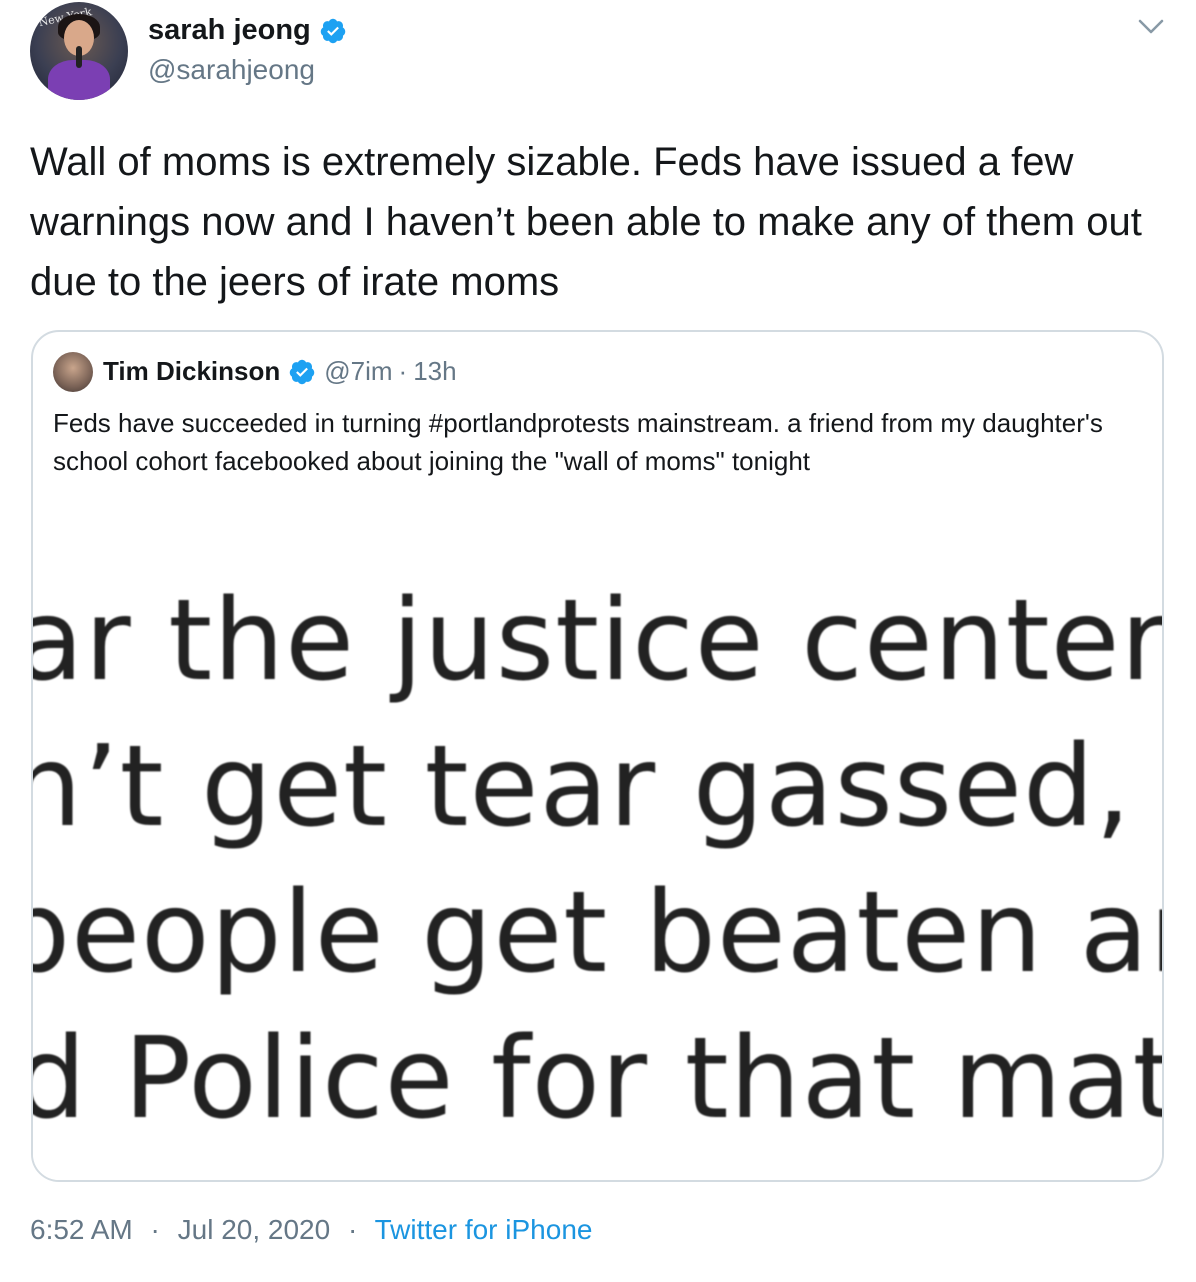 The width and height of the screenshot is (1196, 1282). I want to click on author-avatar: New York, so click(79, 51).